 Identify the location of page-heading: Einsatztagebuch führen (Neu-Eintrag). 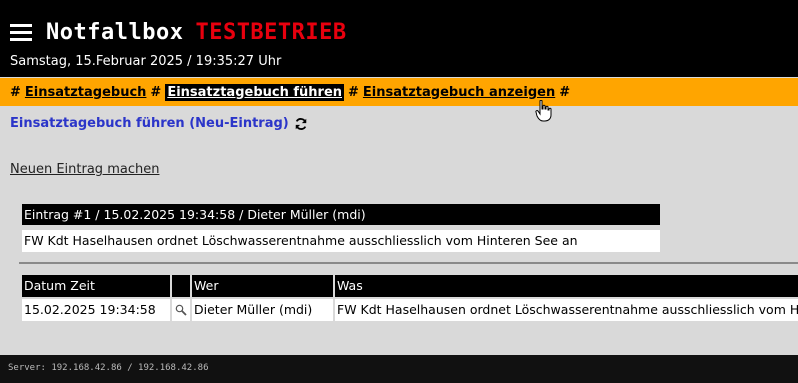
(159, 123).